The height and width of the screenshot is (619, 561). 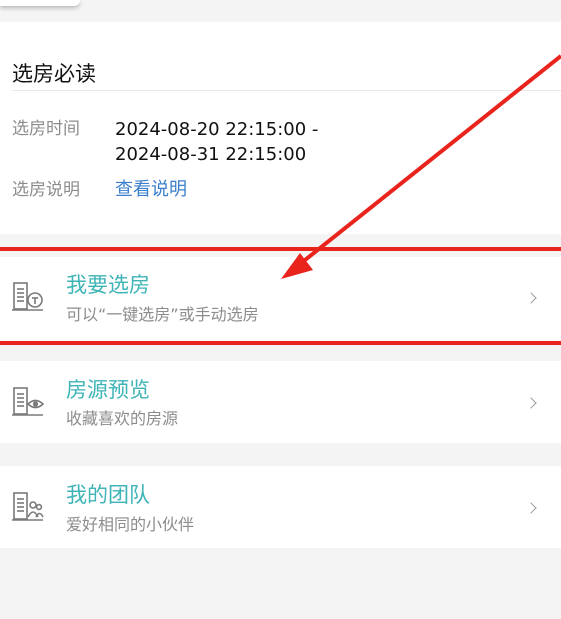 I want to click on menu-item-choose-room: 我要选房 可以“一键选房”或手动选房, so click(x=280, y=299).